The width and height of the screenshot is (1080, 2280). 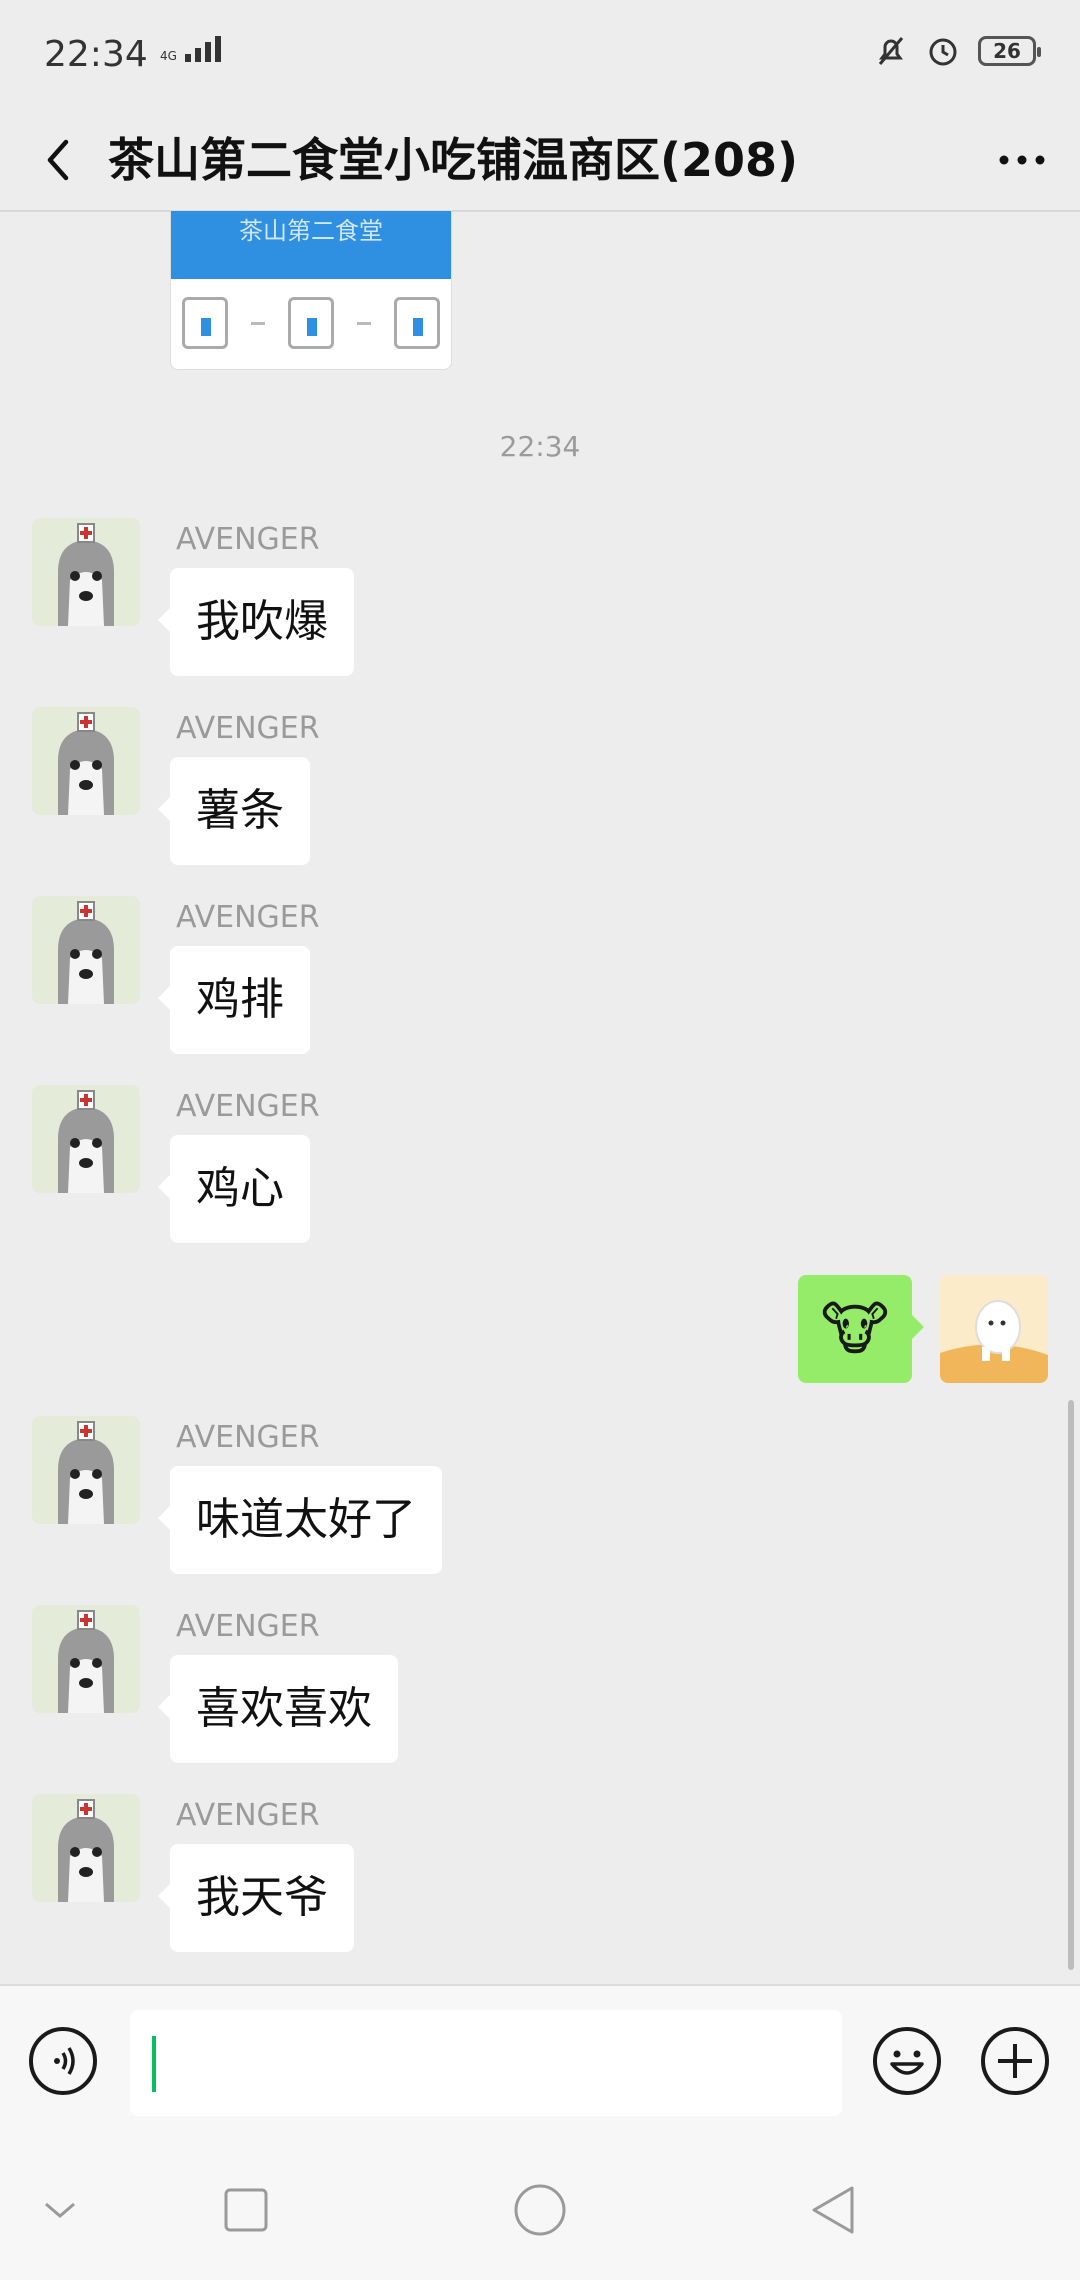 I want to click on battery-icon: 26, so click(x=1009, y=51).